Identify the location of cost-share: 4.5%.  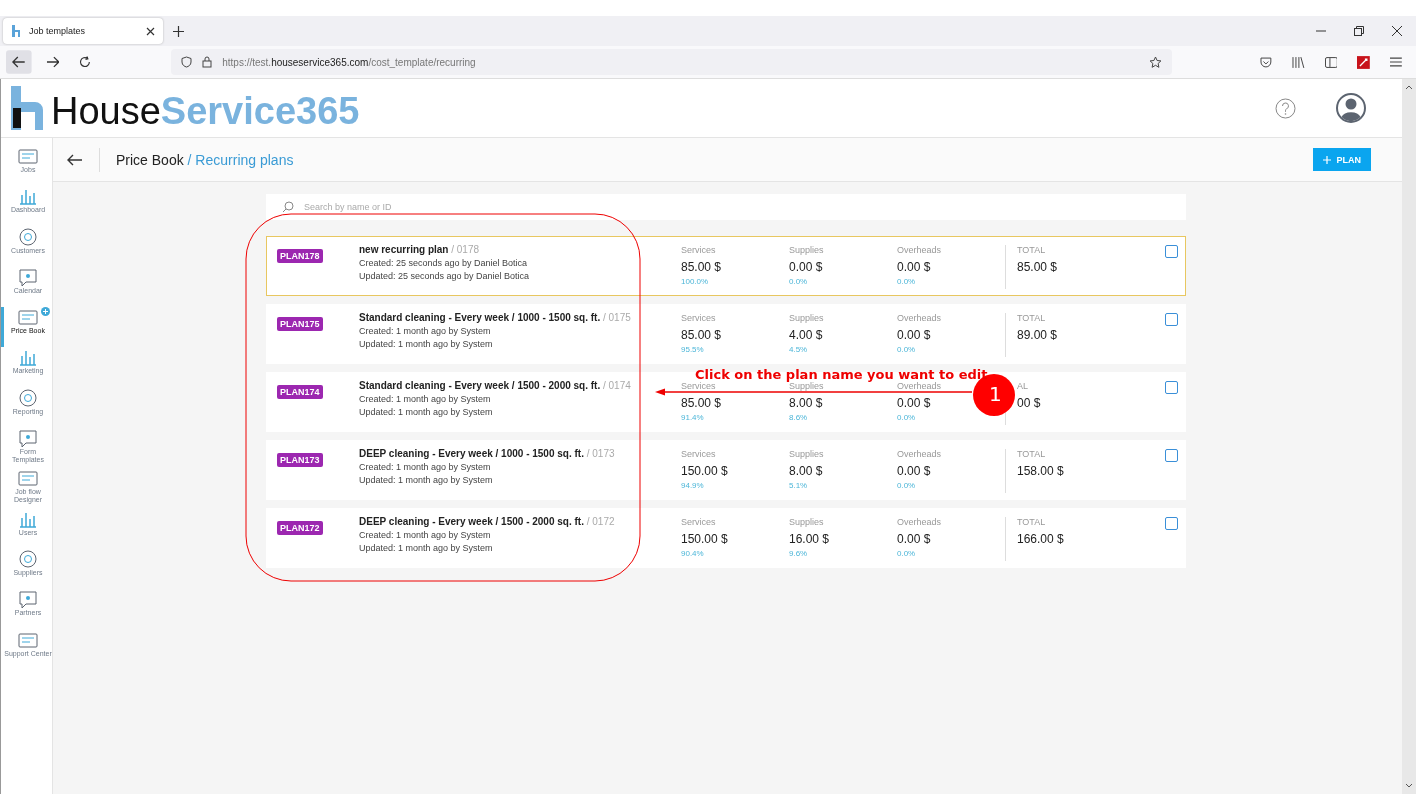
(799, 349).